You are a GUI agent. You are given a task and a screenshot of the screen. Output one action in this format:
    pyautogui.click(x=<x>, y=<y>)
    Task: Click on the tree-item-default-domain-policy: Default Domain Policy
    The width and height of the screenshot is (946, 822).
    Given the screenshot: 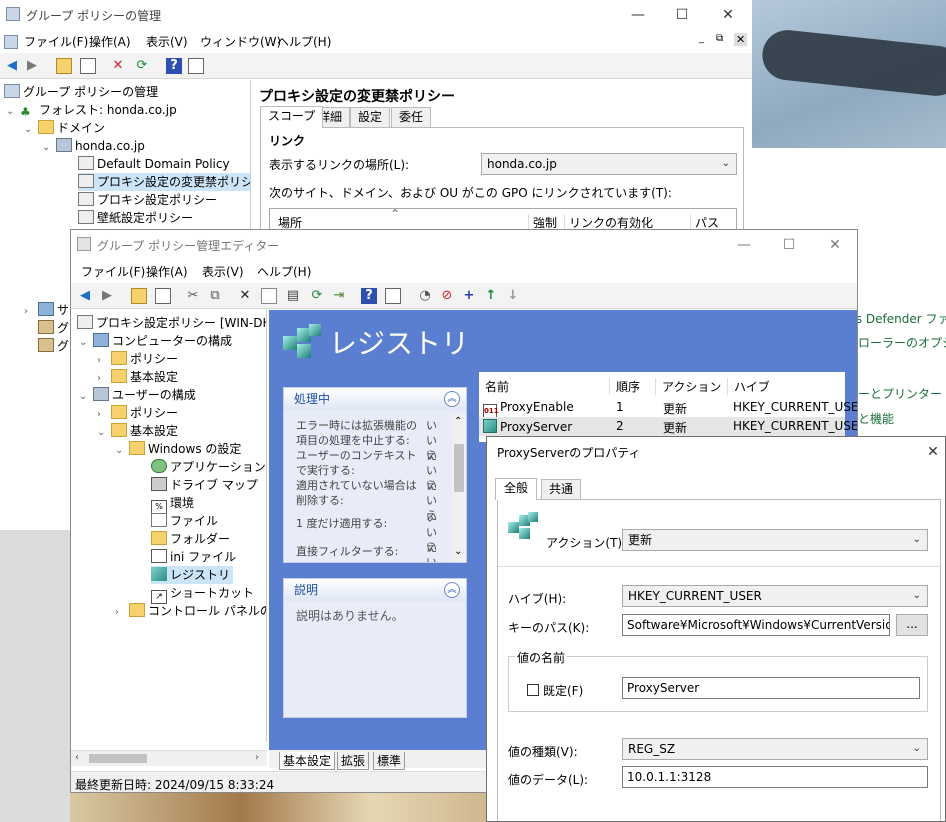 What is the action you would take?
    pyautogui.click(x=154, y=164)
    